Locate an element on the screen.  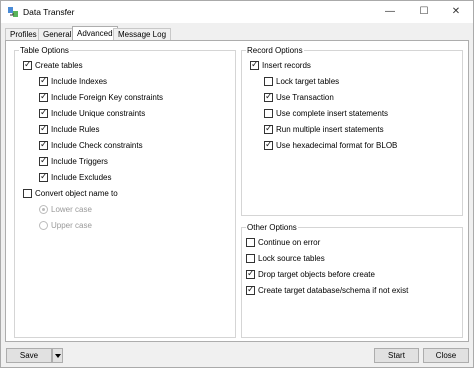
lower-case-radio is located at coordinates (43, 209).